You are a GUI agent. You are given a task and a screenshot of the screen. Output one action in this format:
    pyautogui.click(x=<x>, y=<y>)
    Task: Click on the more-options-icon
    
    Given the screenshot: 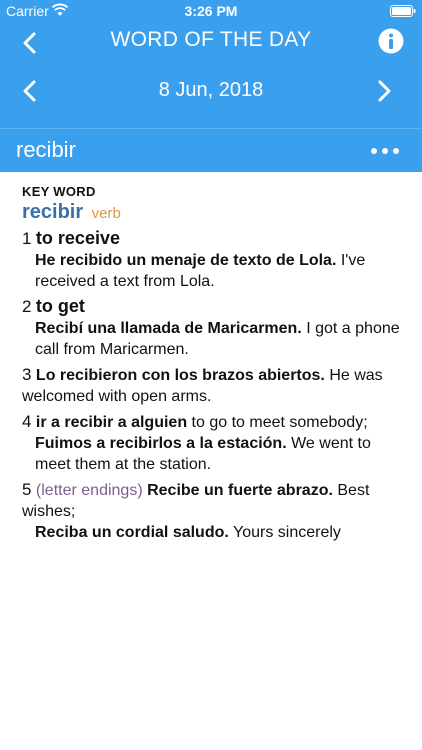 What is the action you would take?
    pyautogui.click(x=385, y=151)
    